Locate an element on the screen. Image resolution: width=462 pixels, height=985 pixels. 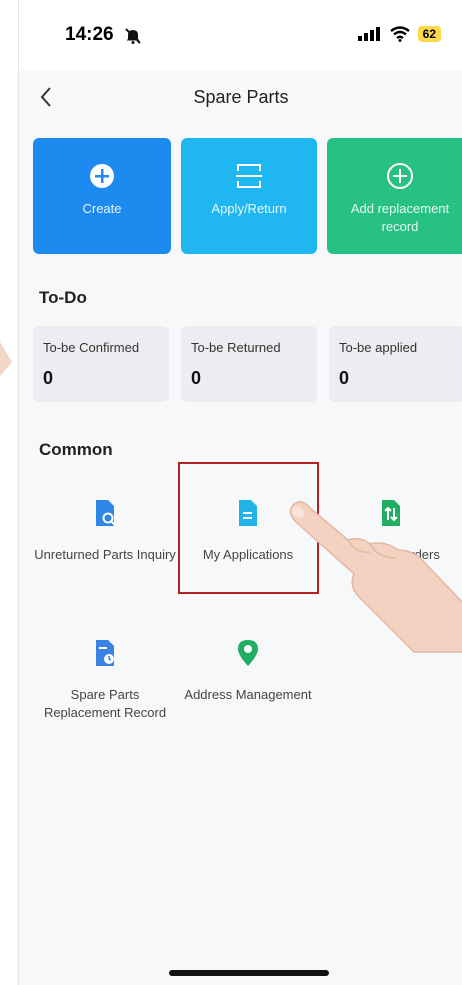
document-clock-icon is located at coordinates (105, 653).